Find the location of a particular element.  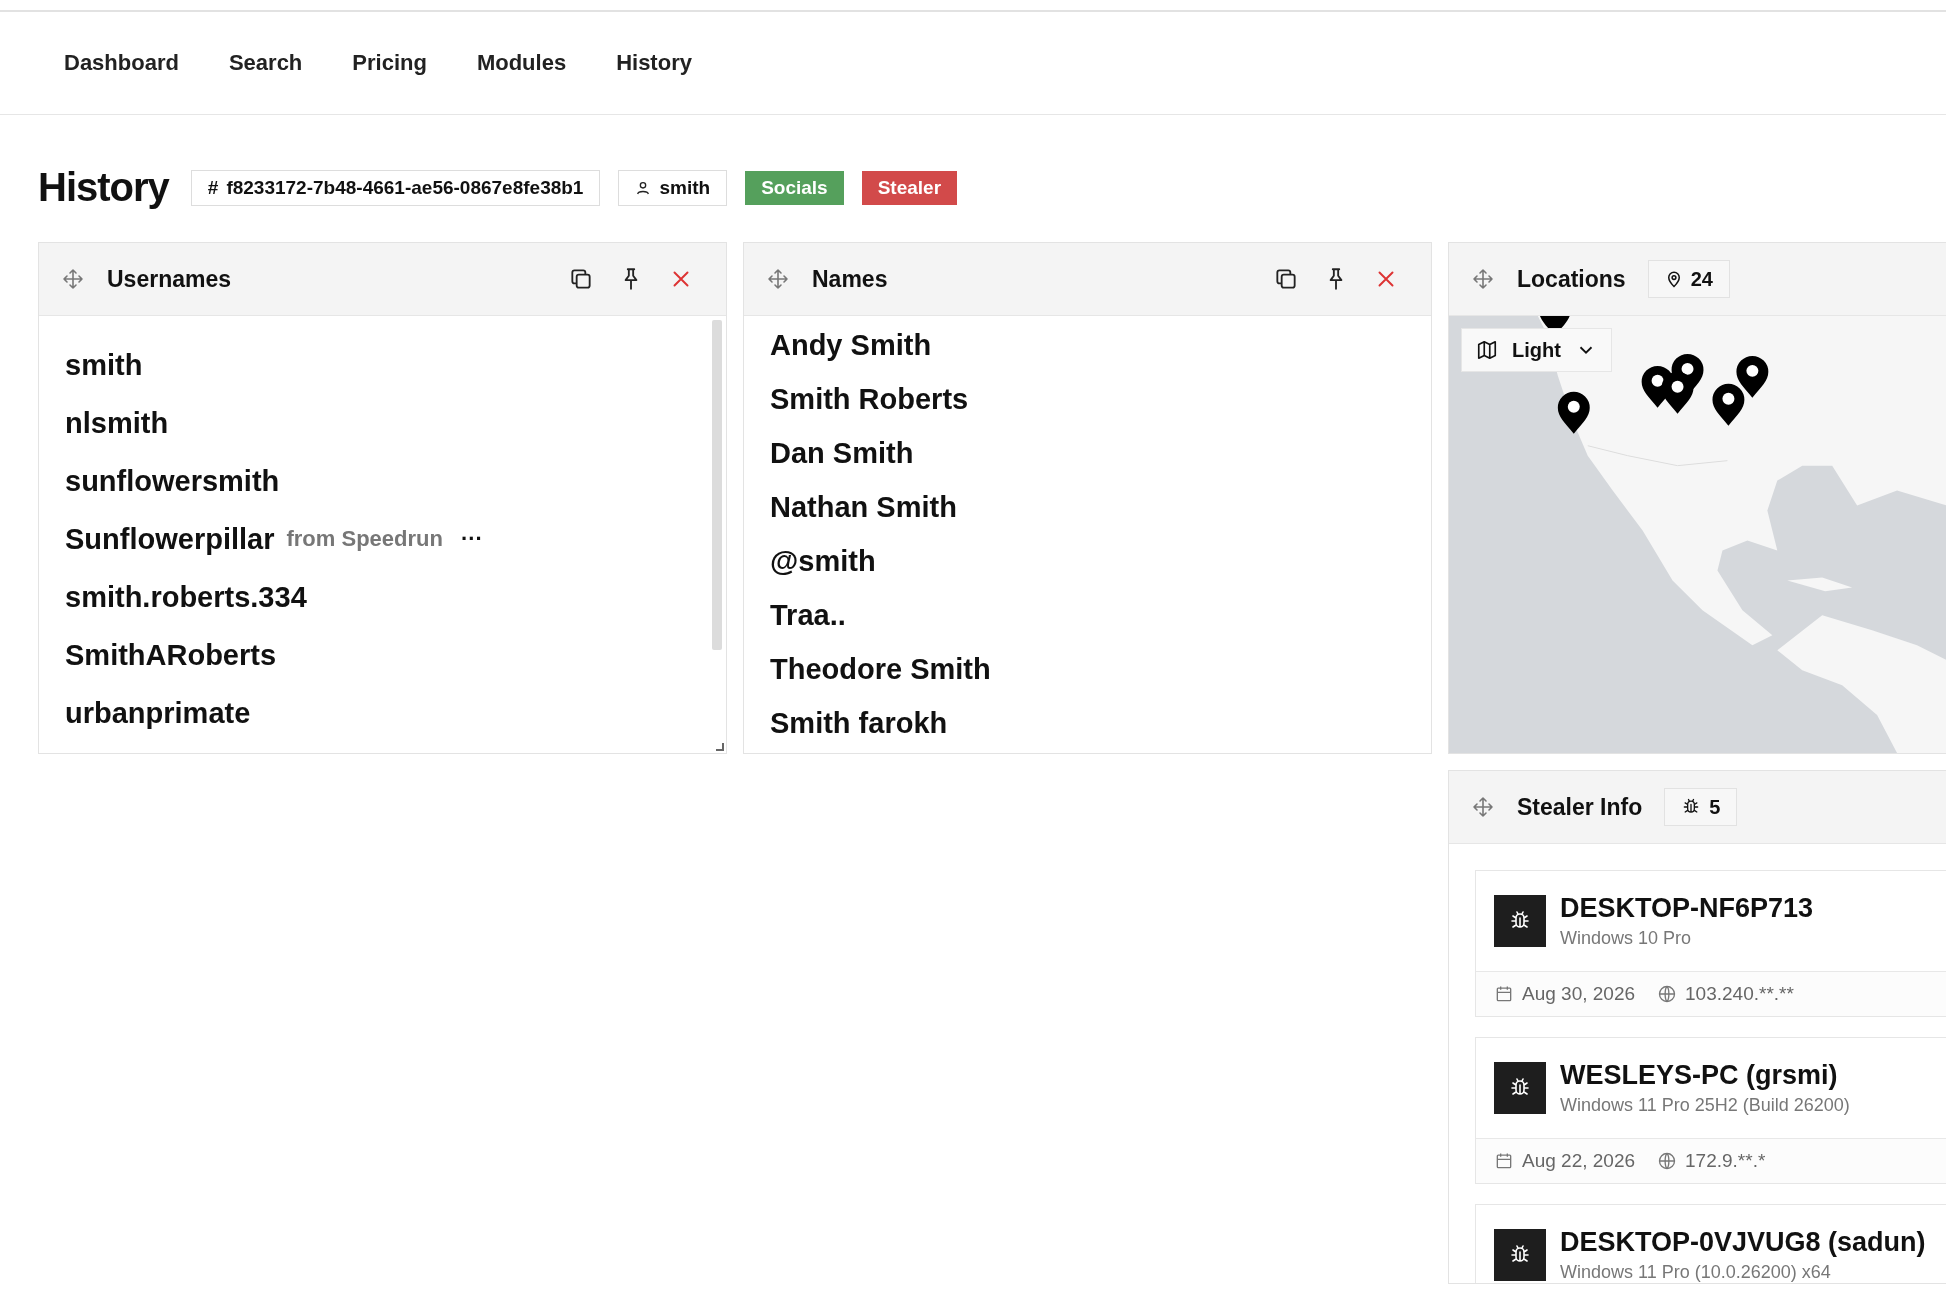

location-count: 24 is located at coordinates (1688, 279).